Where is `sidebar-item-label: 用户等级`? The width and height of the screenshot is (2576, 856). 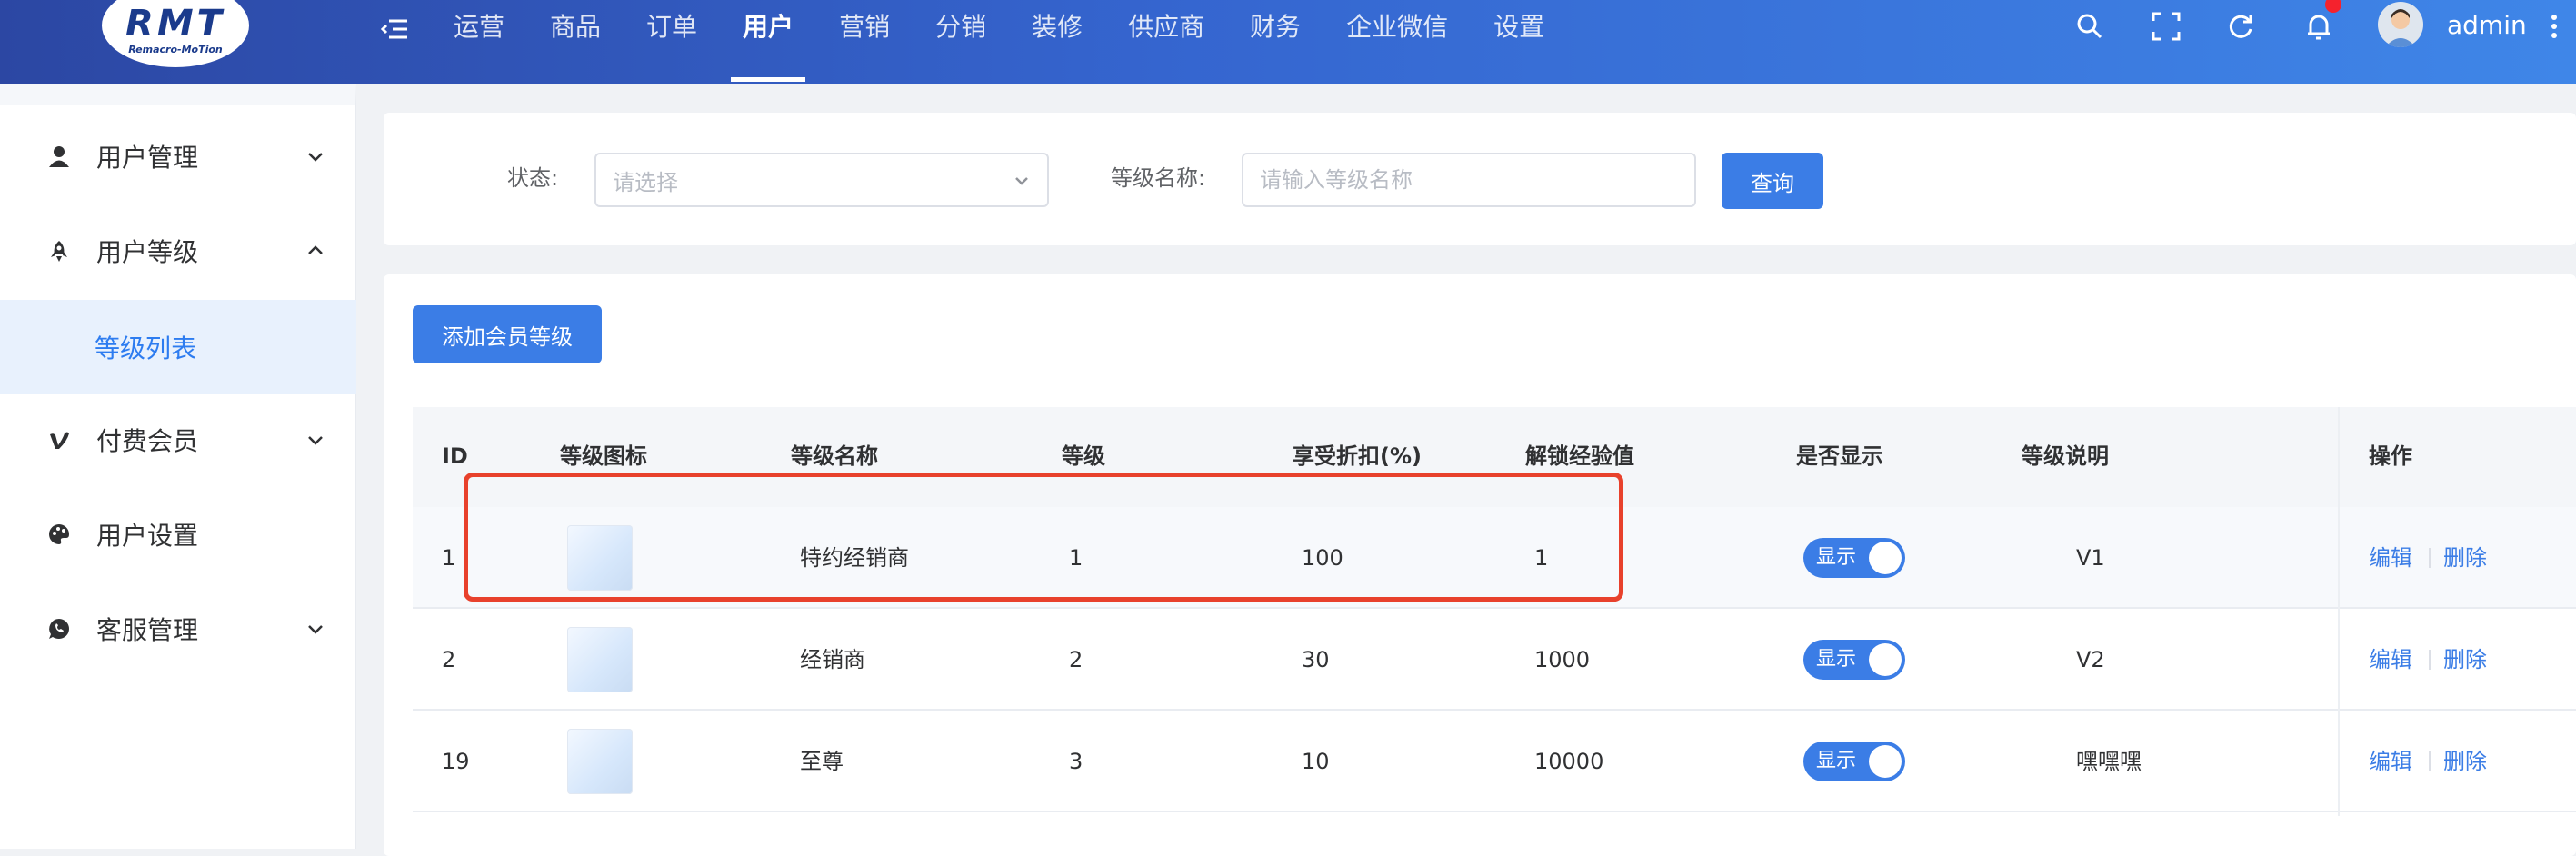 sidebar-item-label: 用户等级 is located at coordinates (147, 252).